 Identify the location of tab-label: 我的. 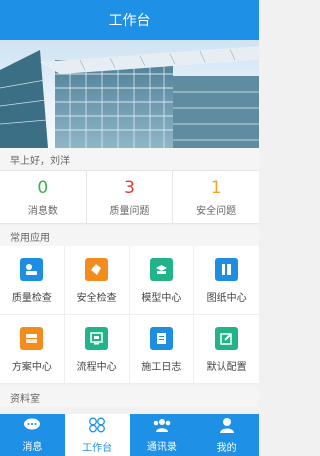
(226, 448).